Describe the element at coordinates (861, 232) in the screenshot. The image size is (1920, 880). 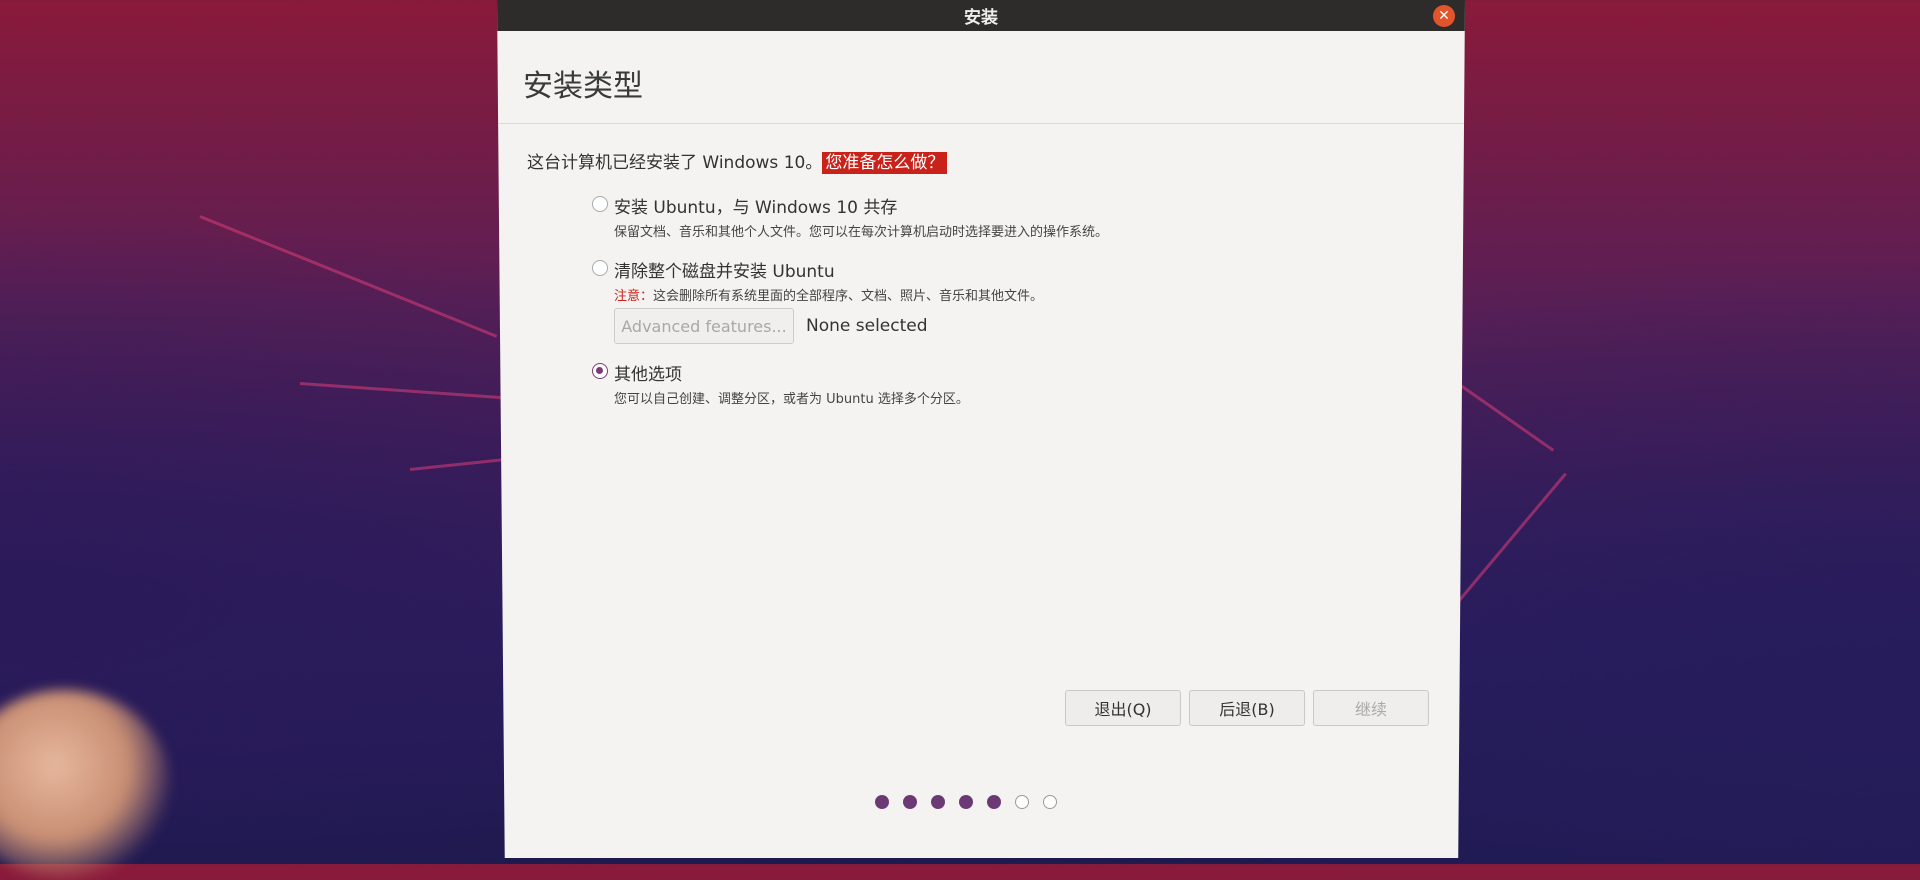
I see `option-description: 保留文档、音乐和其他个人文件。您可以在每次计算机启动时选择要进入的操作系统。` at that location.